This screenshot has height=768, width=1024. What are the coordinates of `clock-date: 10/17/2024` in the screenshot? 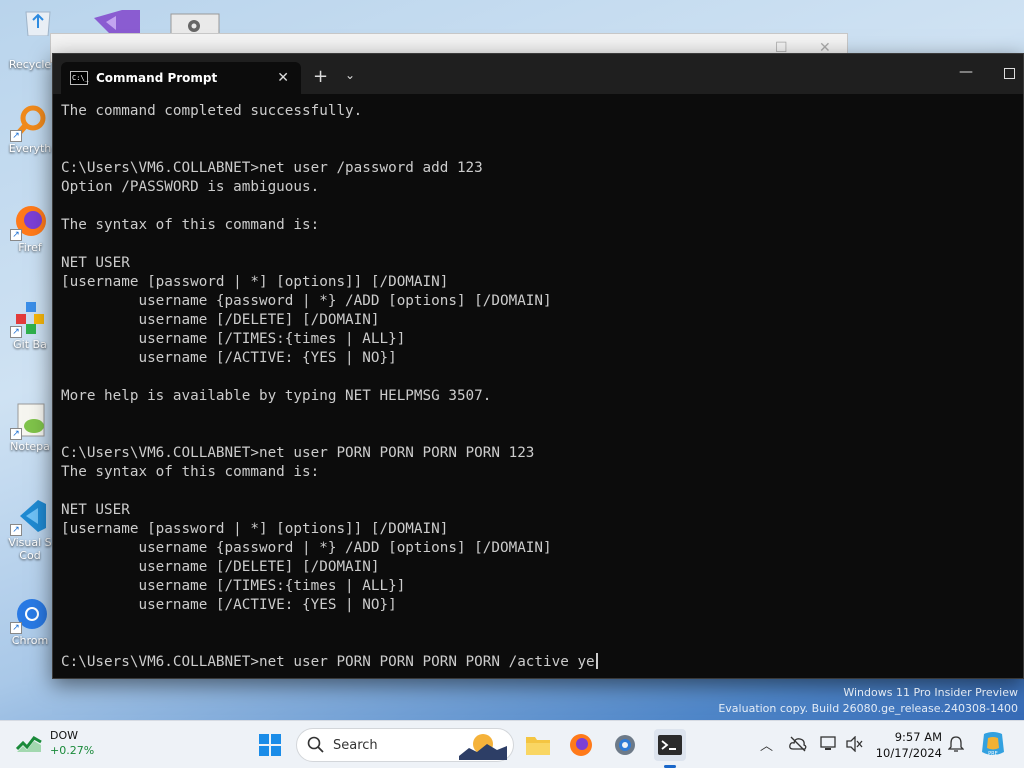 It's located at (908, 753).